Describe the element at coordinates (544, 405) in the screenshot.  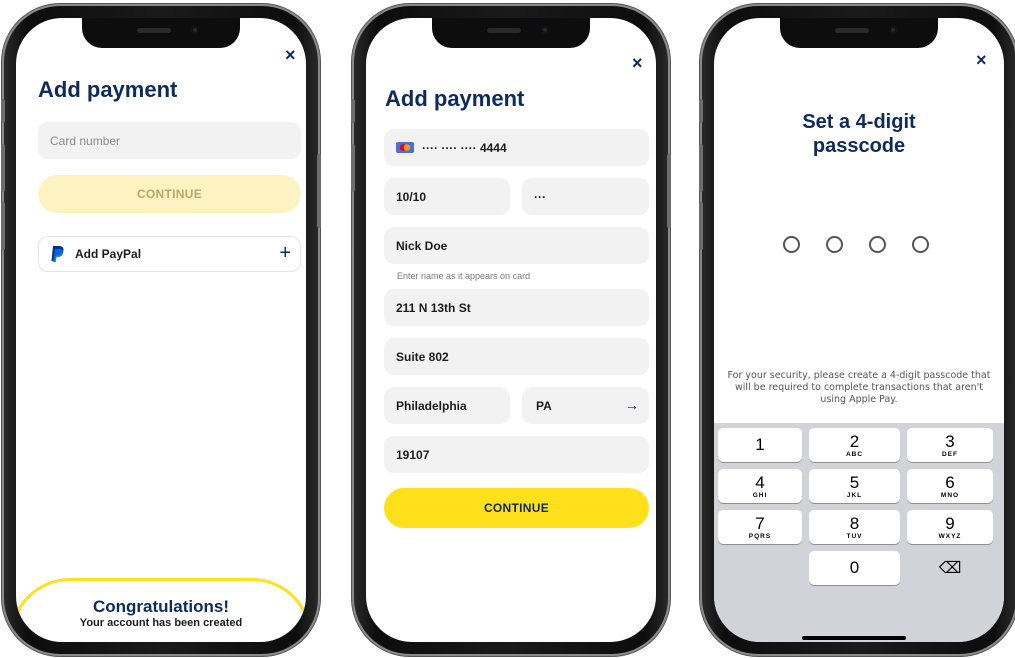
I see `state-value: PA` at that location.